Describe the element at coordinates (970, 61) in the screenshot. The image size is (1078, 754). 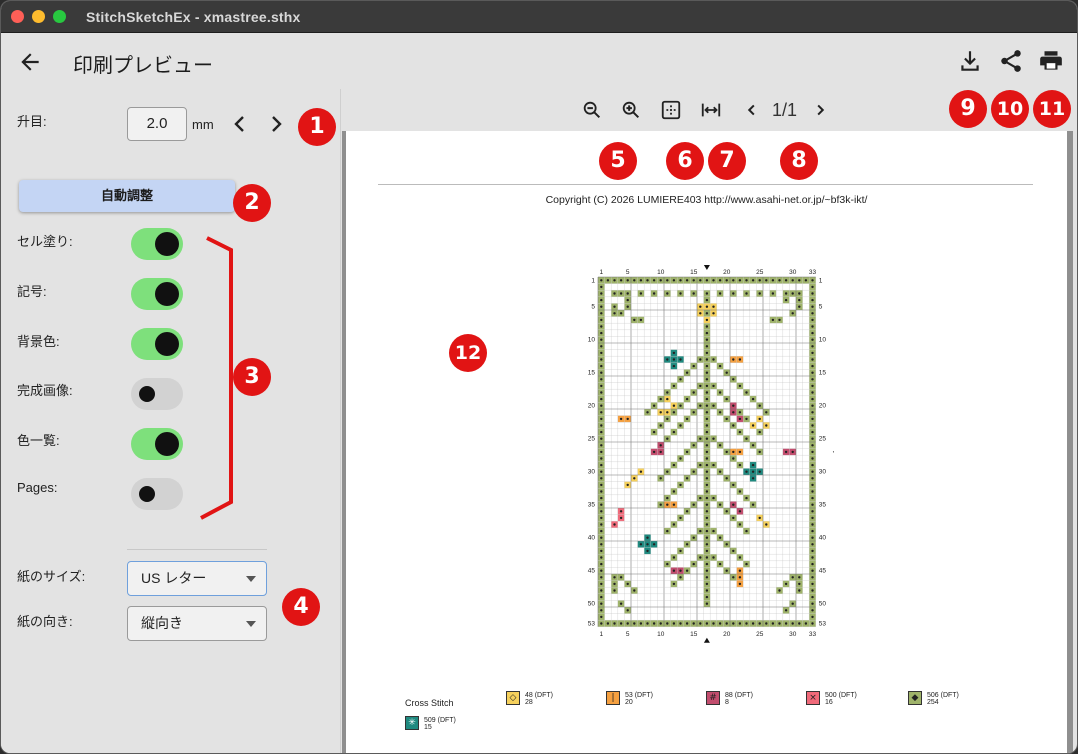
I see `download-icon` at that location.